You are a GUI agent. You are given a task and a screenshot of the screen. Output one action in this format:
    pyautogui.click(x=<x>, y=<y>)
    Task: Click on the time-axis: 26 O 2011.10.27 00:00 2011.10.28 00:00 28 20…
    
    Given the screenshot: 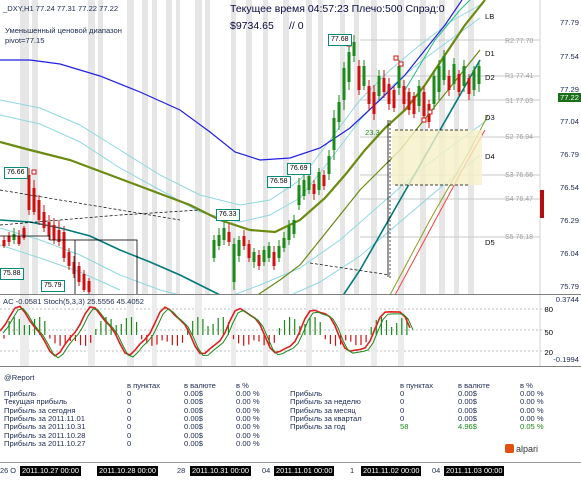 What is the action you would take?
    pyautogui.click(x=290, y=471)
    